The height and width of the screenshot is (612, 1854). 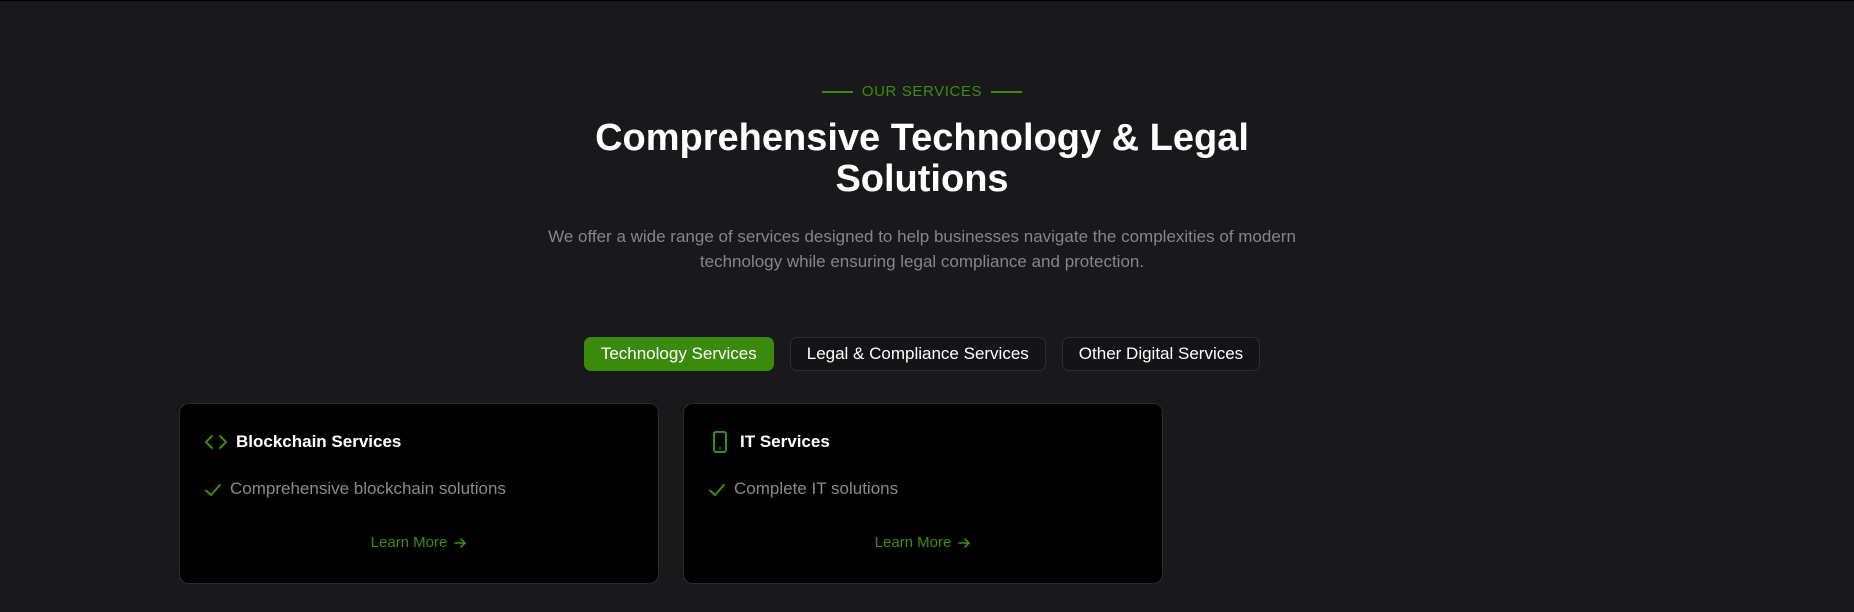 I want to click on tab-other-digital-services: Other Digital Services, so click(x=1161, y=354).